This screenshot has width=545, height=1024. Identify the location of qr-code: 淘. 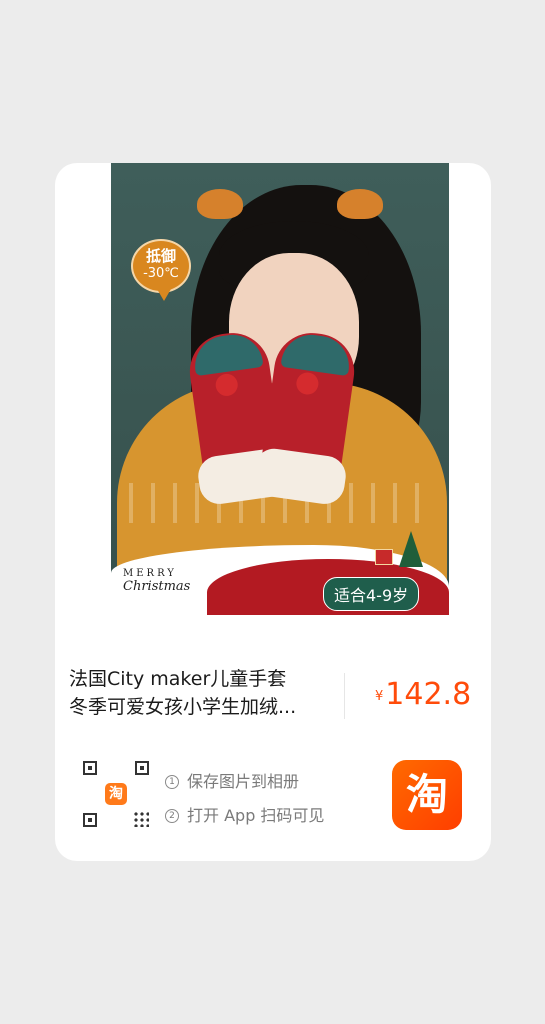
(116, 794).